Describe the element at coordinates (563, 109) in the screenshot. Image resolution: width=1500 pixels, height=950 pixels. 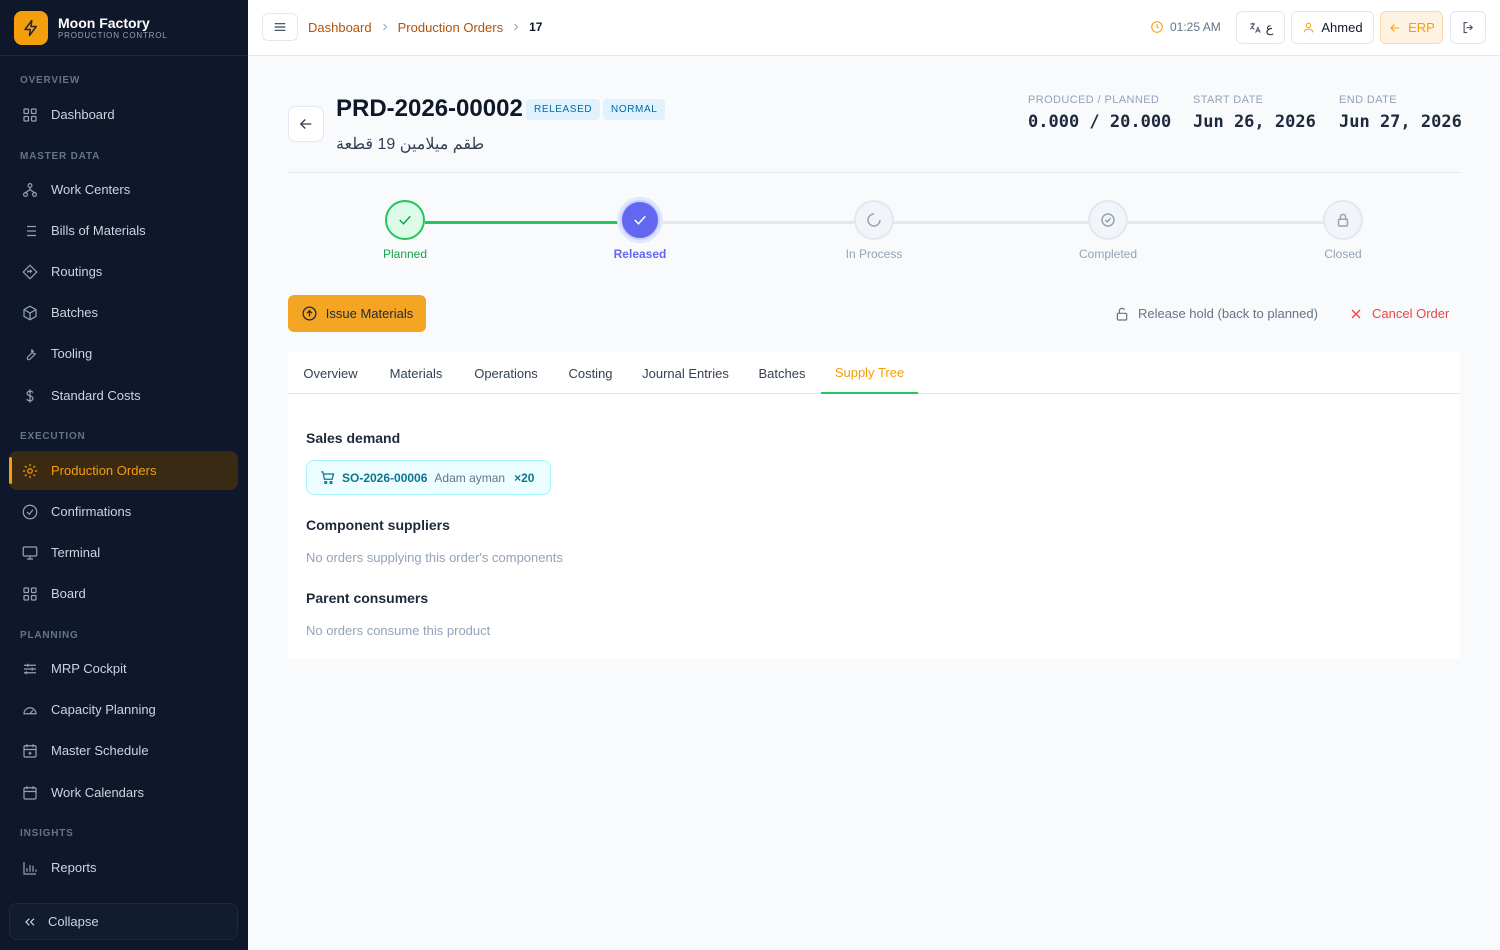
I see `status-badge: RELEASED` at that location.